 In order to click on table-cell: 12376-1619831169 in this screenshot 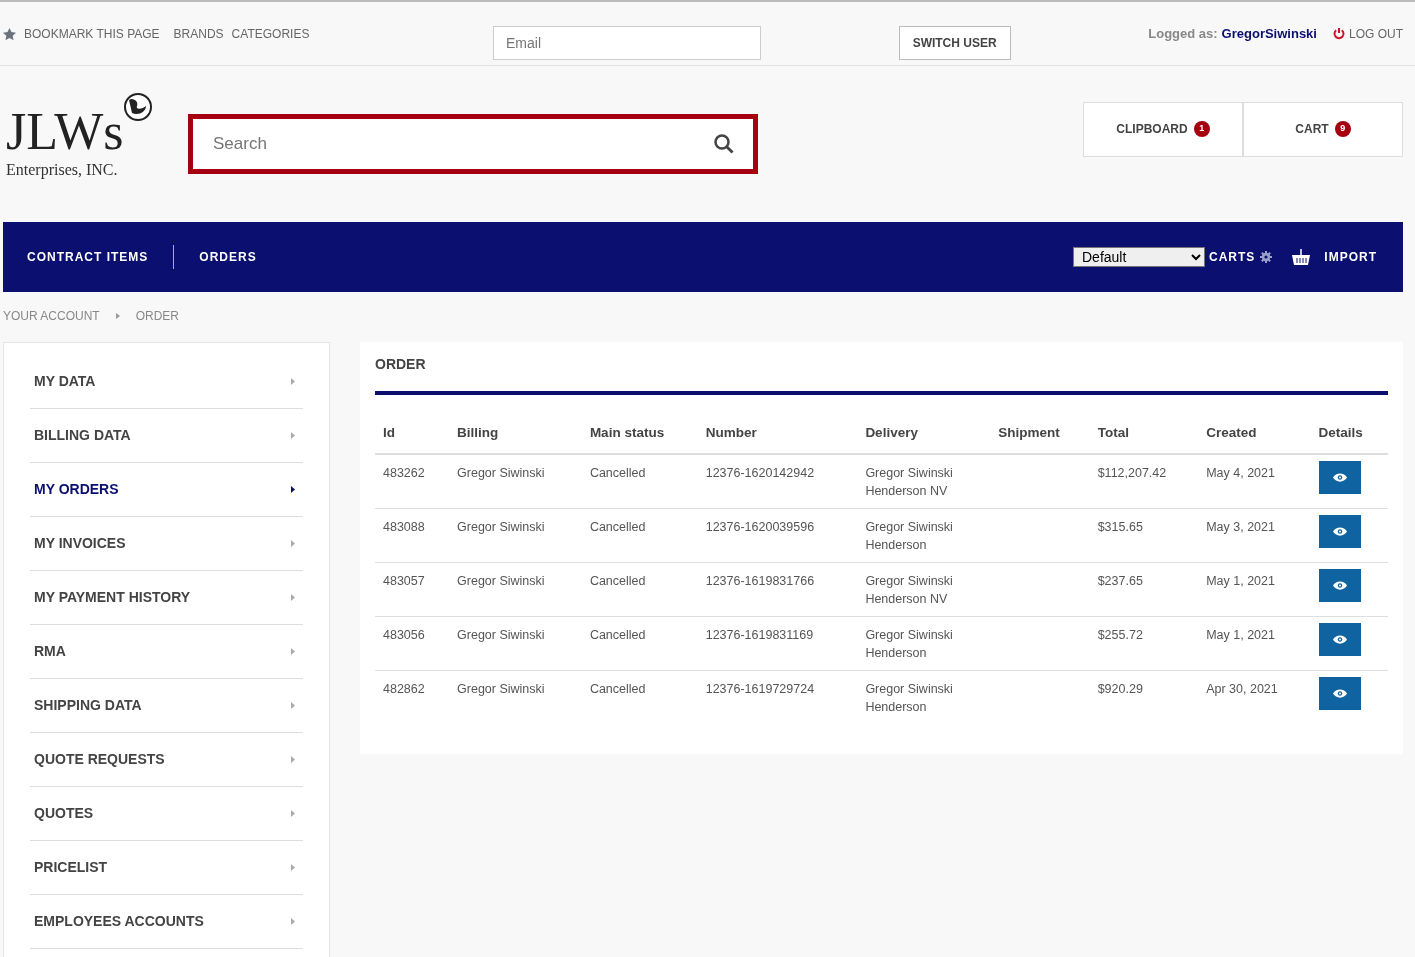, I will do `click(777, 643)`.